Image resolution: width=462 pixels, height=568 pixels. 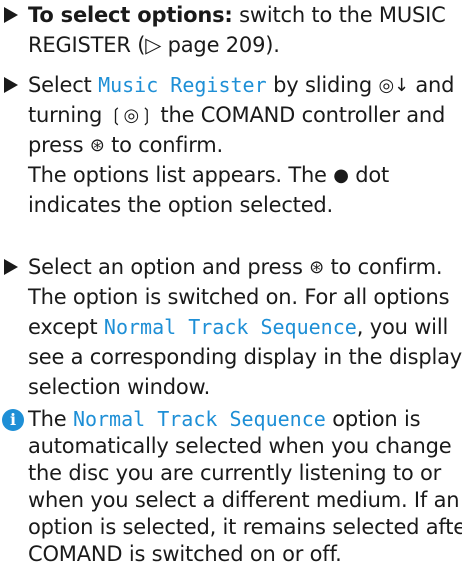 I want to click on info-line-6: COMAND is switched on or off., so click(x=185, y=554).